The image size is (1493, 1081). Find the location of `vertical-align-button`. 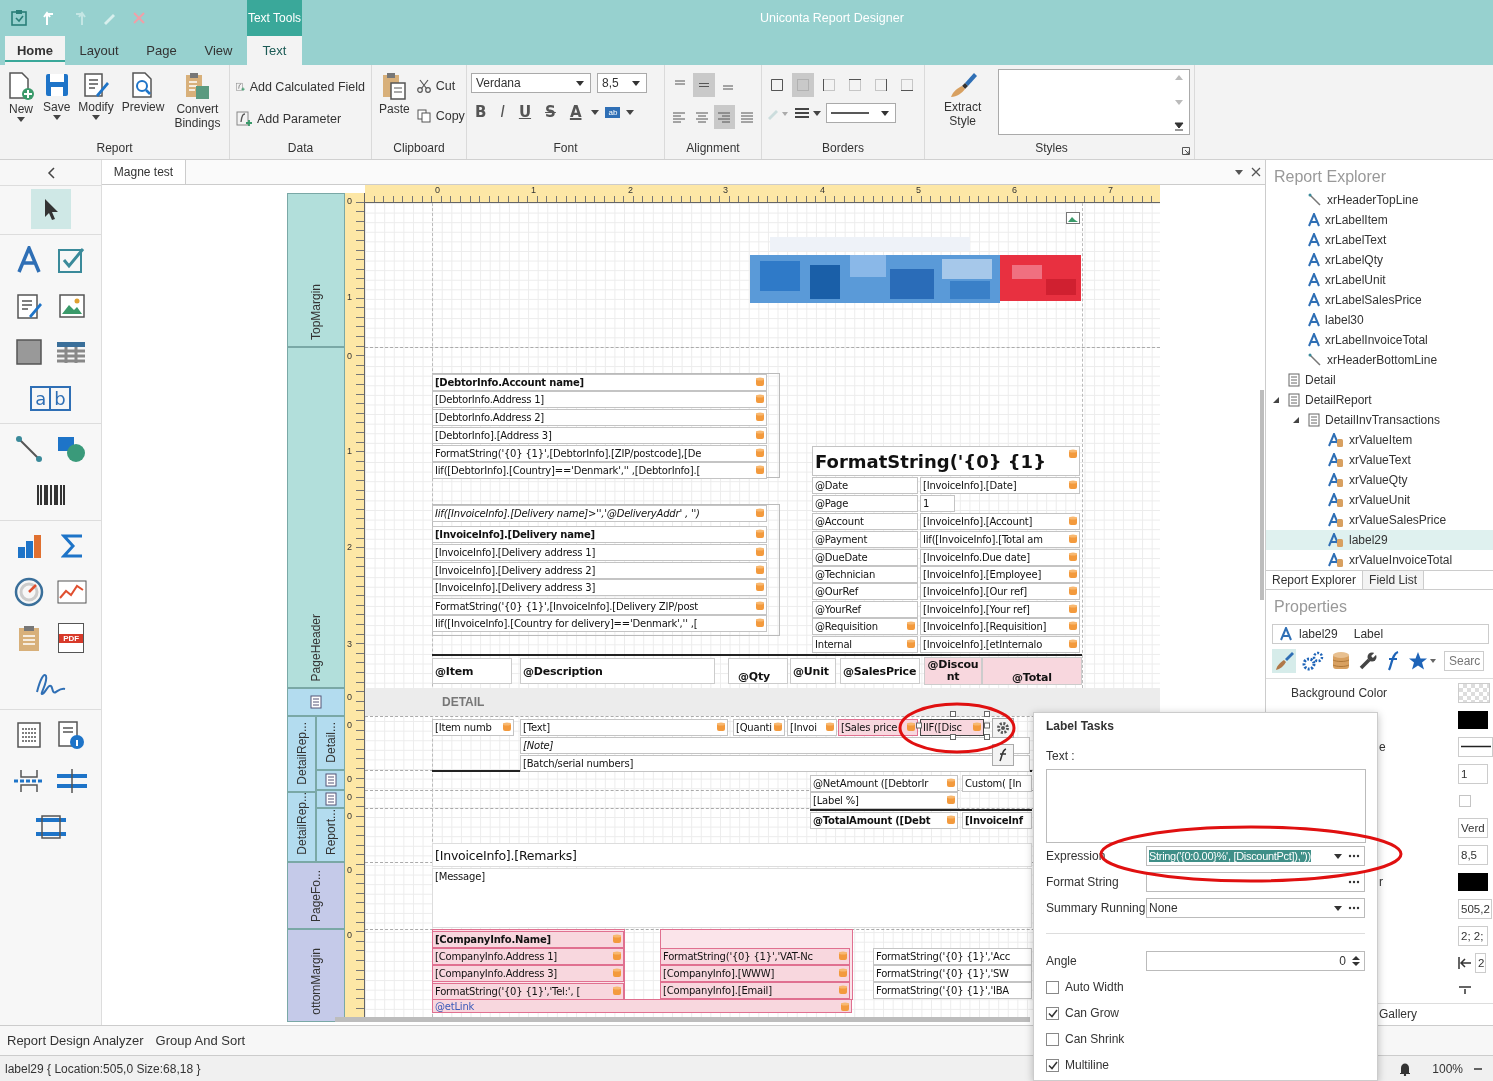

vertical-align-button is located at coordinates (704, 85).